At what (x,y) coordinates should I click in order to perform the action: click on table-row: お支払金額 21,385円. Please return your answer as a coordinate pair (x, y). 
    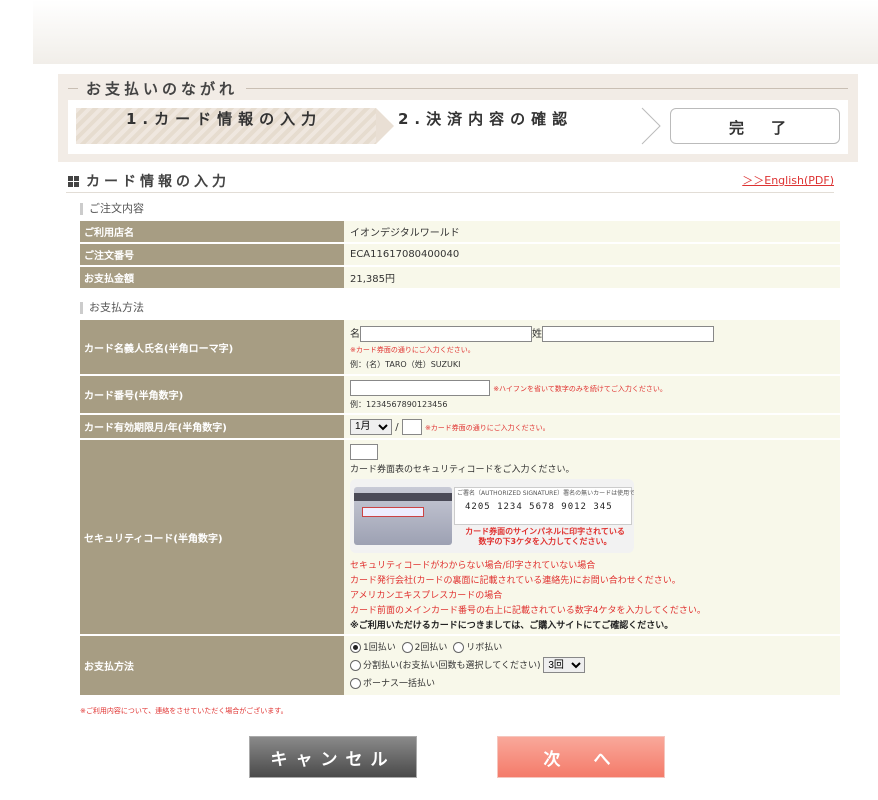
    Looking at the image, I should click on (460, 277).